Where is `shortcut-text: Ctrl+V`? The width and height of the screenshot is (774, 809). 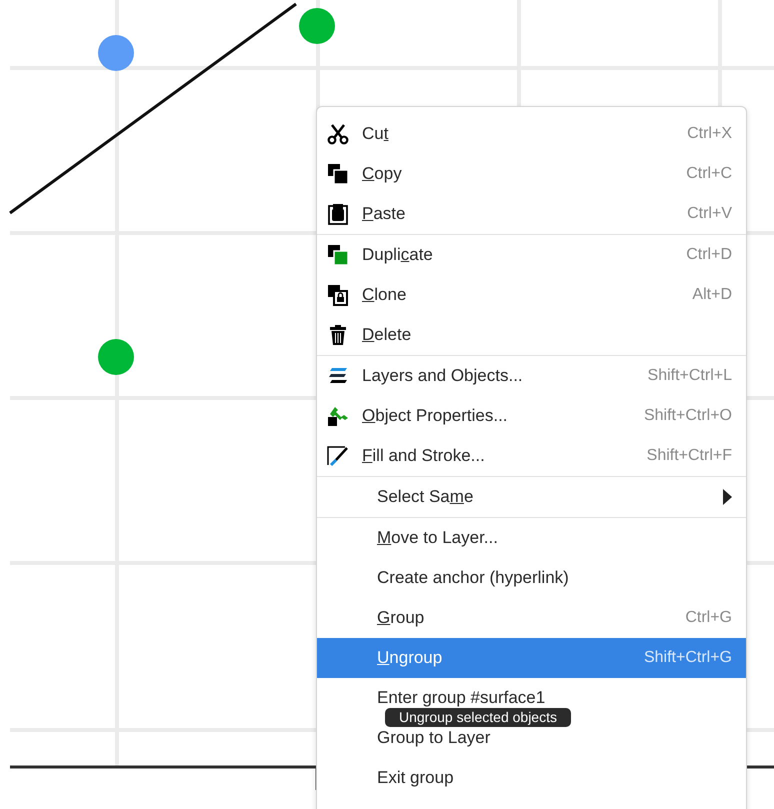 shortcut-text: Ctrl+V is located at coordinates (709, 214).